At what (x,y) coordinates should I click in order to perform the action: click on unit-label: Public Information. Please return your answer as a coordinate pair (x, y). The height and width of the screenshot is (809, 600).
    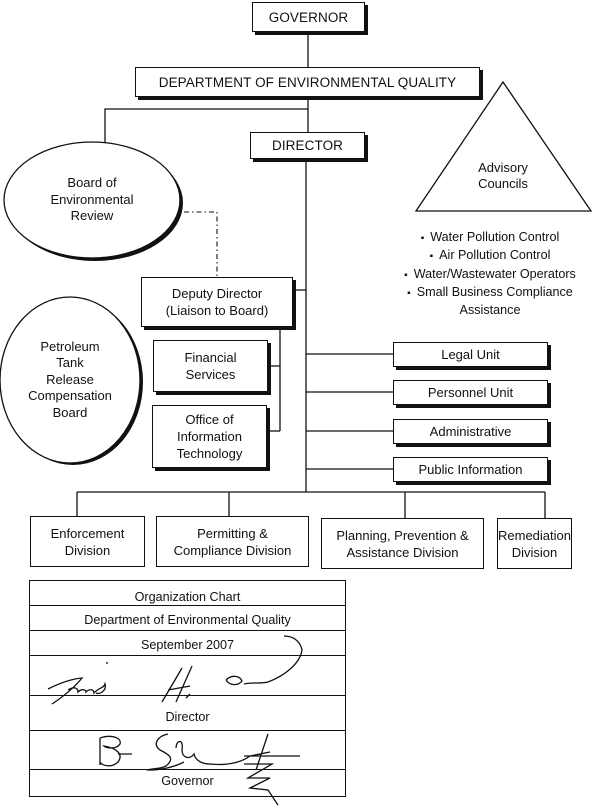
    Looking at the image, I should click on (470, 469).